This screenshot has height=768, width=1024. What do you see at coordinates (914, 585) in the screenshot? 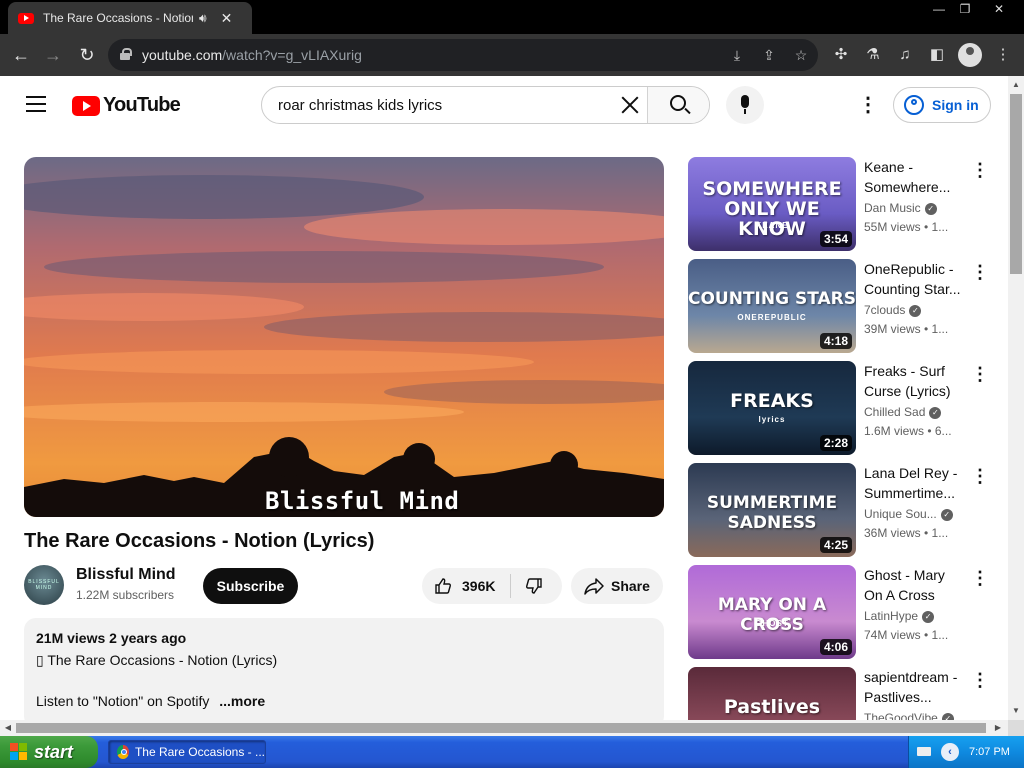
I see `recommendation-title: Ghost - Mary On A Cross` at bounding box center [914, 585].